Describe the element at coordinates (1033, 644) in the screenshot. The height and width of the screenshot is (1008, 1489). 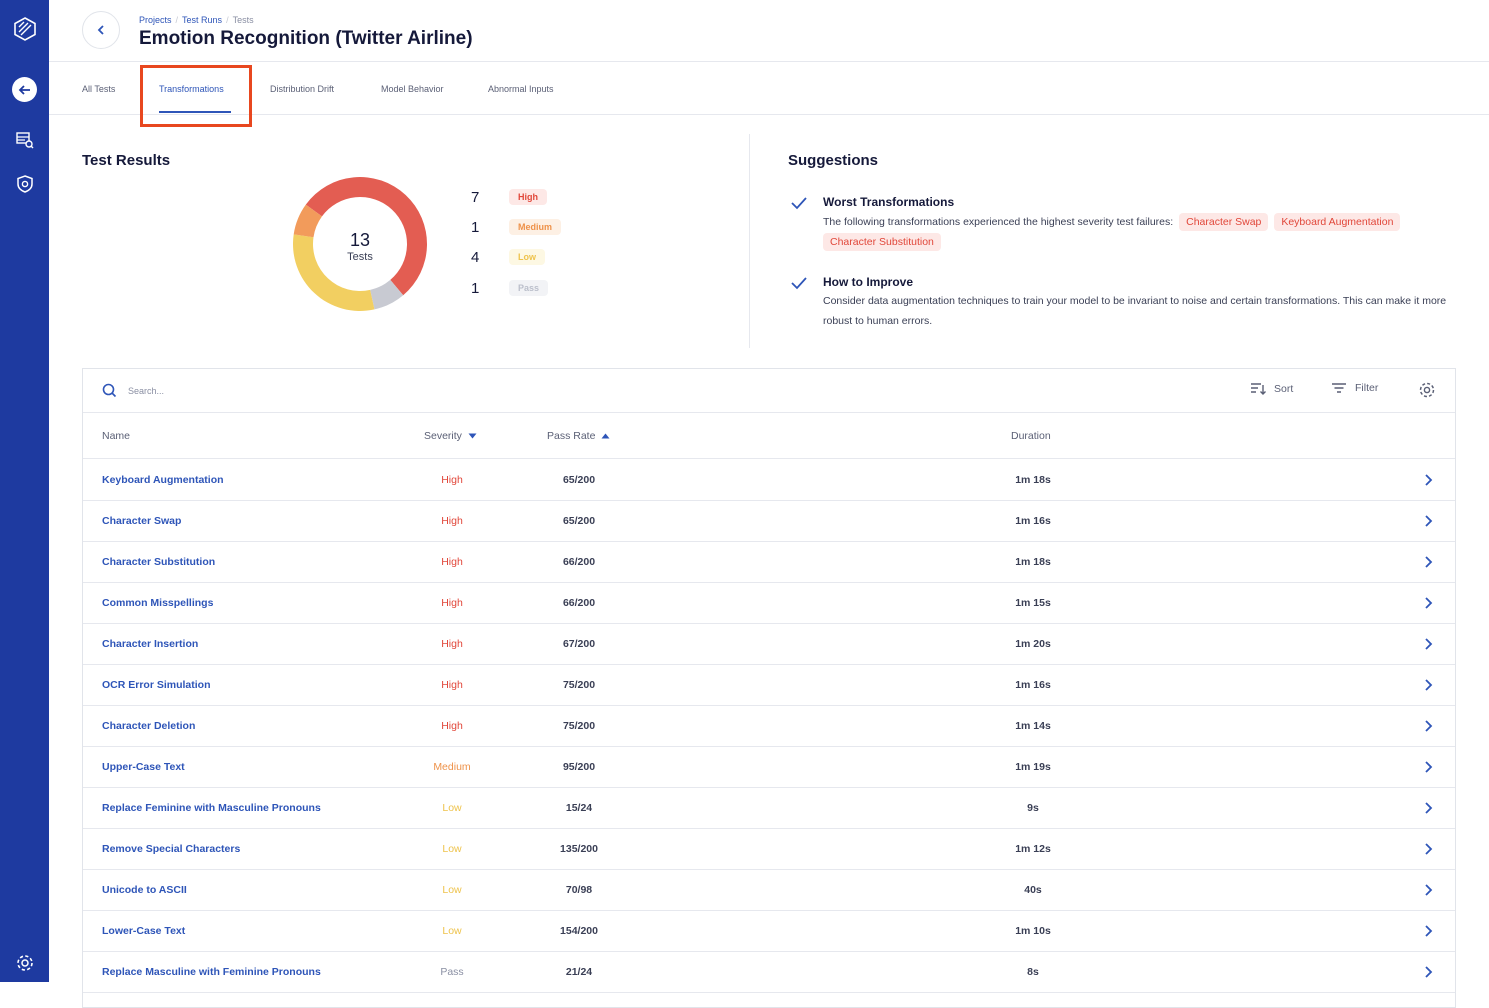
I see `duration-cell: 1m 20s` at that location.